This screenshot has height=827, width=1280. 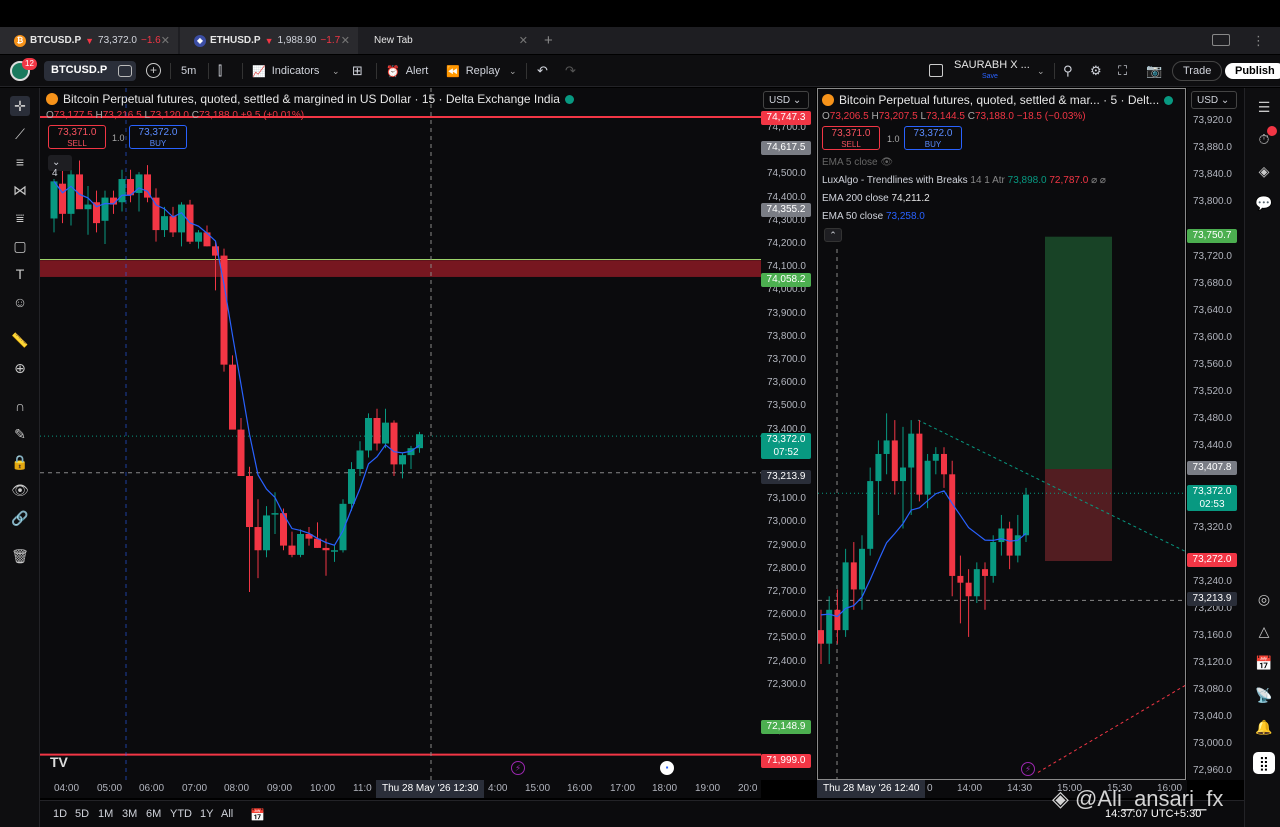 What do you see at coordinates (20, 340) in the screenshot?
I see `ruler-icon: 📏` at bounding box center [20, 340].